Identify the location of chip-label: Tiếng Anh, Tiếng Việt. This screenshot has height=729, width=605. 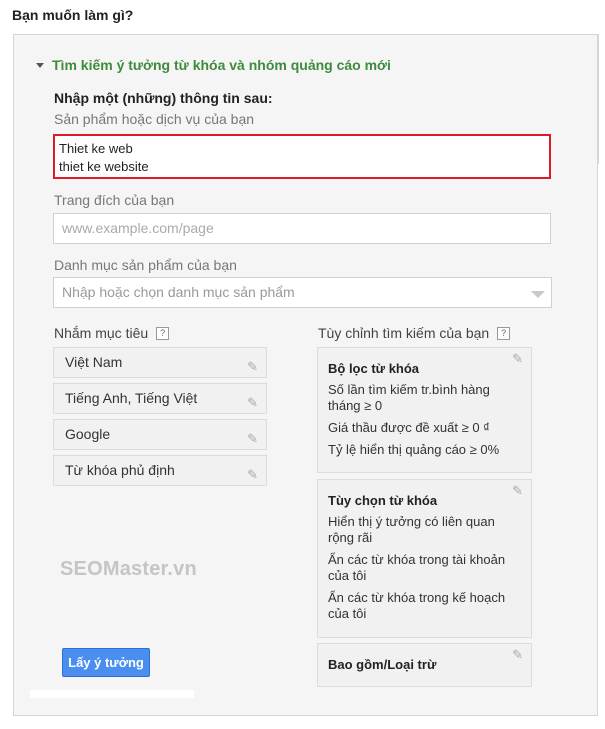
(131, 398).